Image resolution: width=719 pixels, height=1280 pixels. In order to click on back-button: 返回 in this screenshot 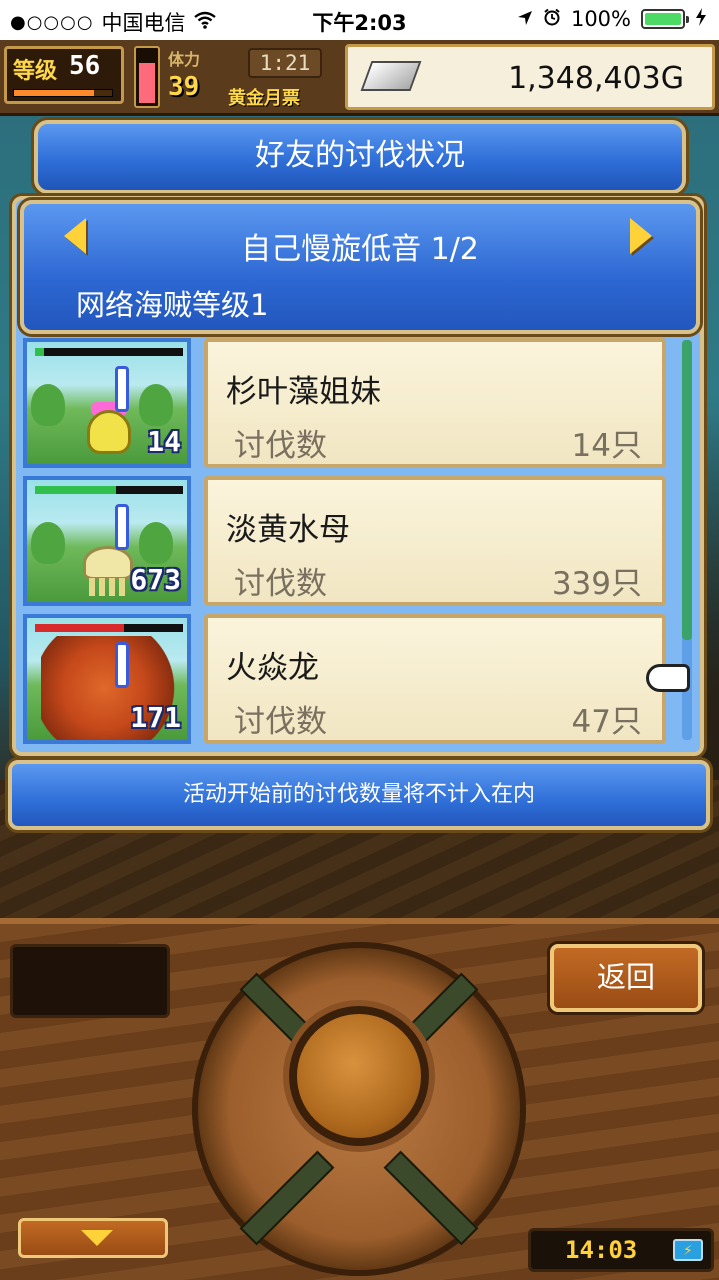, I will do `click(626, 978)`.